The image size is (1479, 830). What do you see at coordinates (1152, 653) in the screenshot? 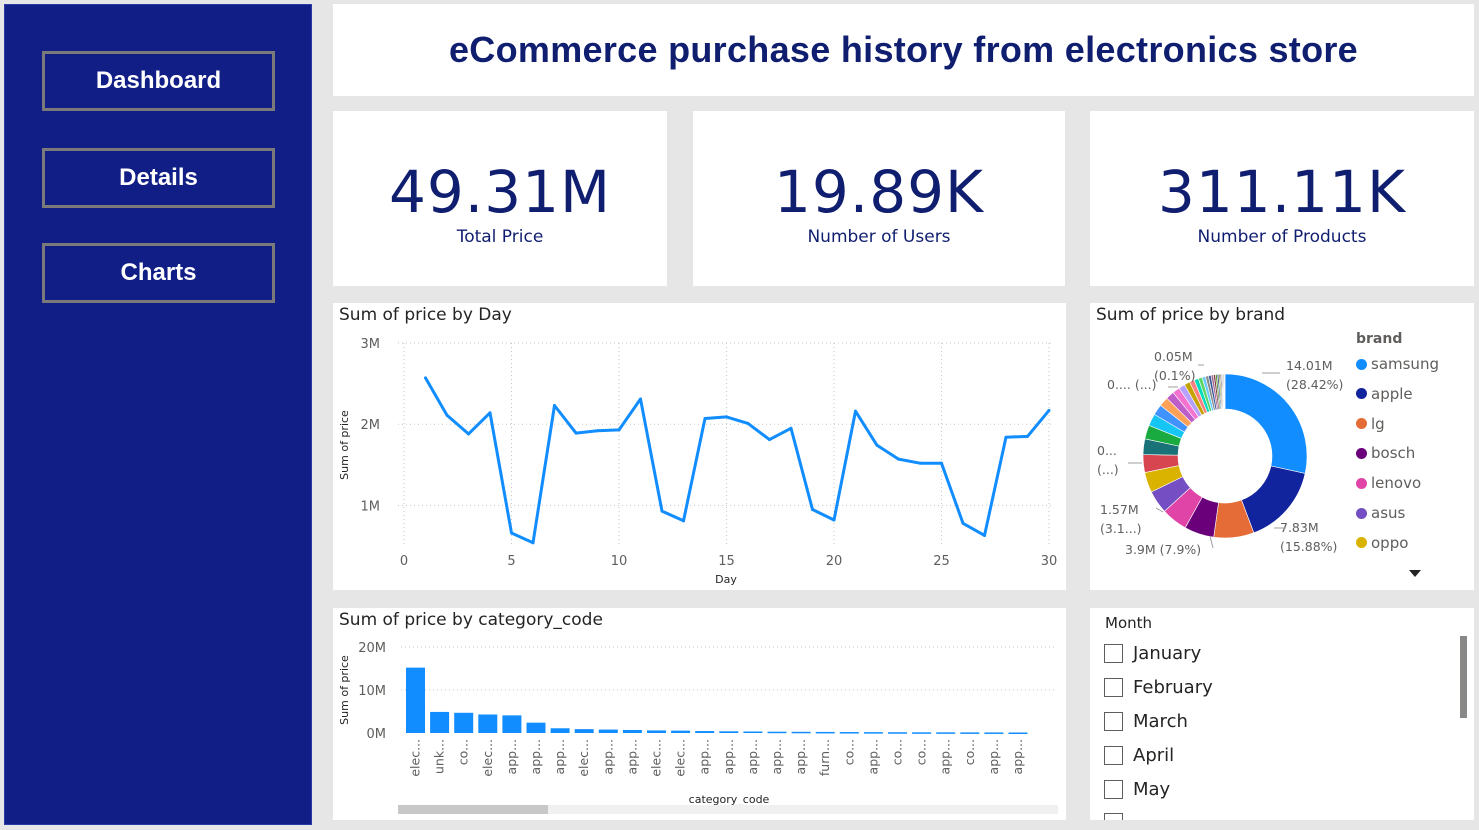
I see `slicer-option-january: January` at bounding box center [1152, 653].